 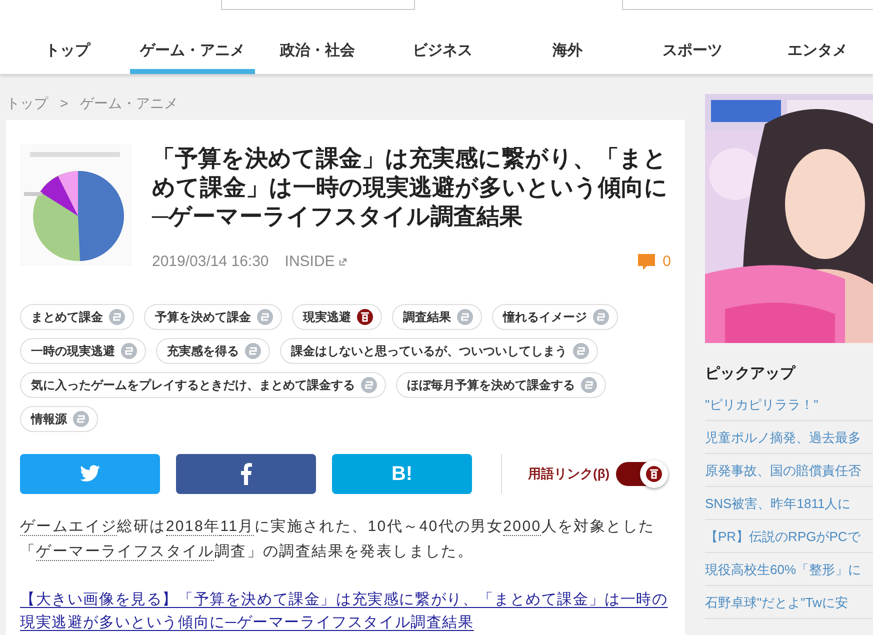 What do you see at coordinates (317, 53) in the screenshot?
I see `nav-tab: 政治・社会` at bounding box center [317, 53].